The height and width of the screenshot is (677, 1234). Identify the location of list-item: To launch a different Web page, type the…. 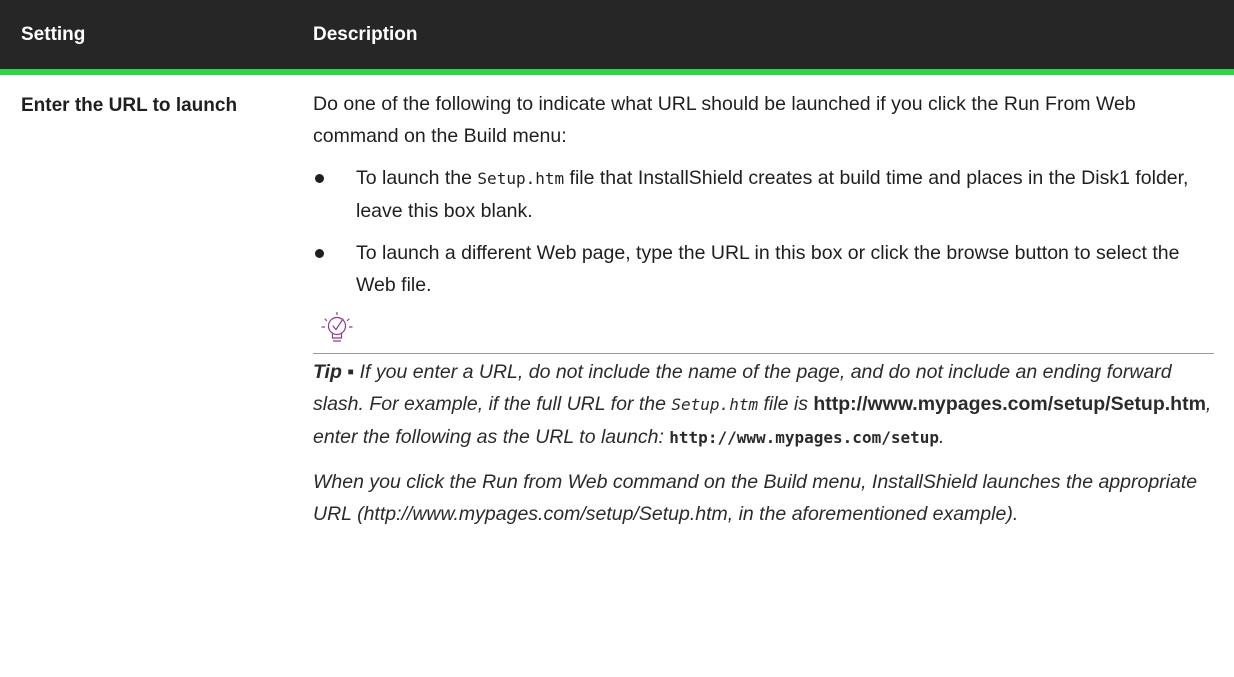
(763, 269).